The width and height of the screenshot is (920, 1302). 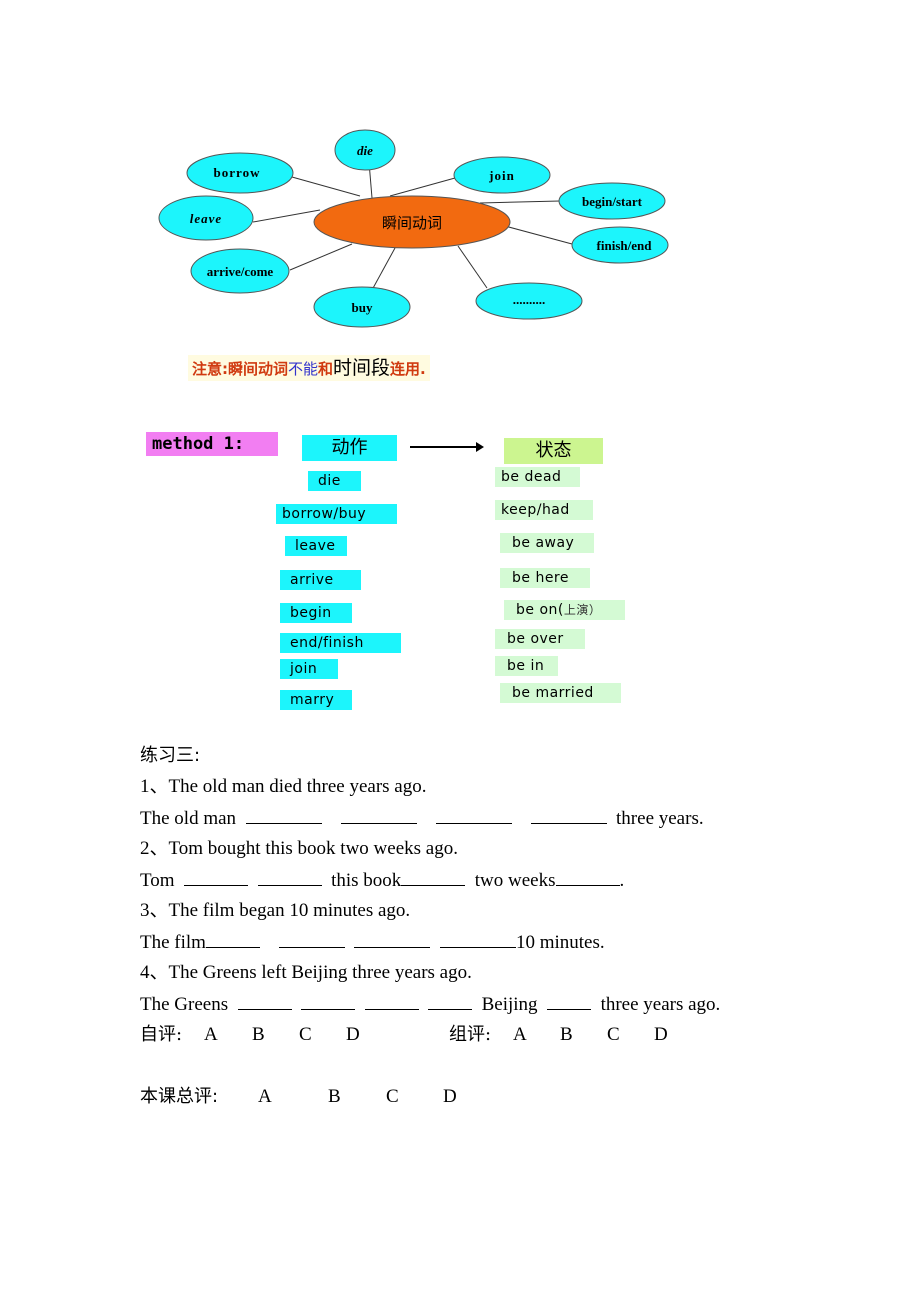 I want to click on state-item-text: be on(, so click(x=540, y=610).